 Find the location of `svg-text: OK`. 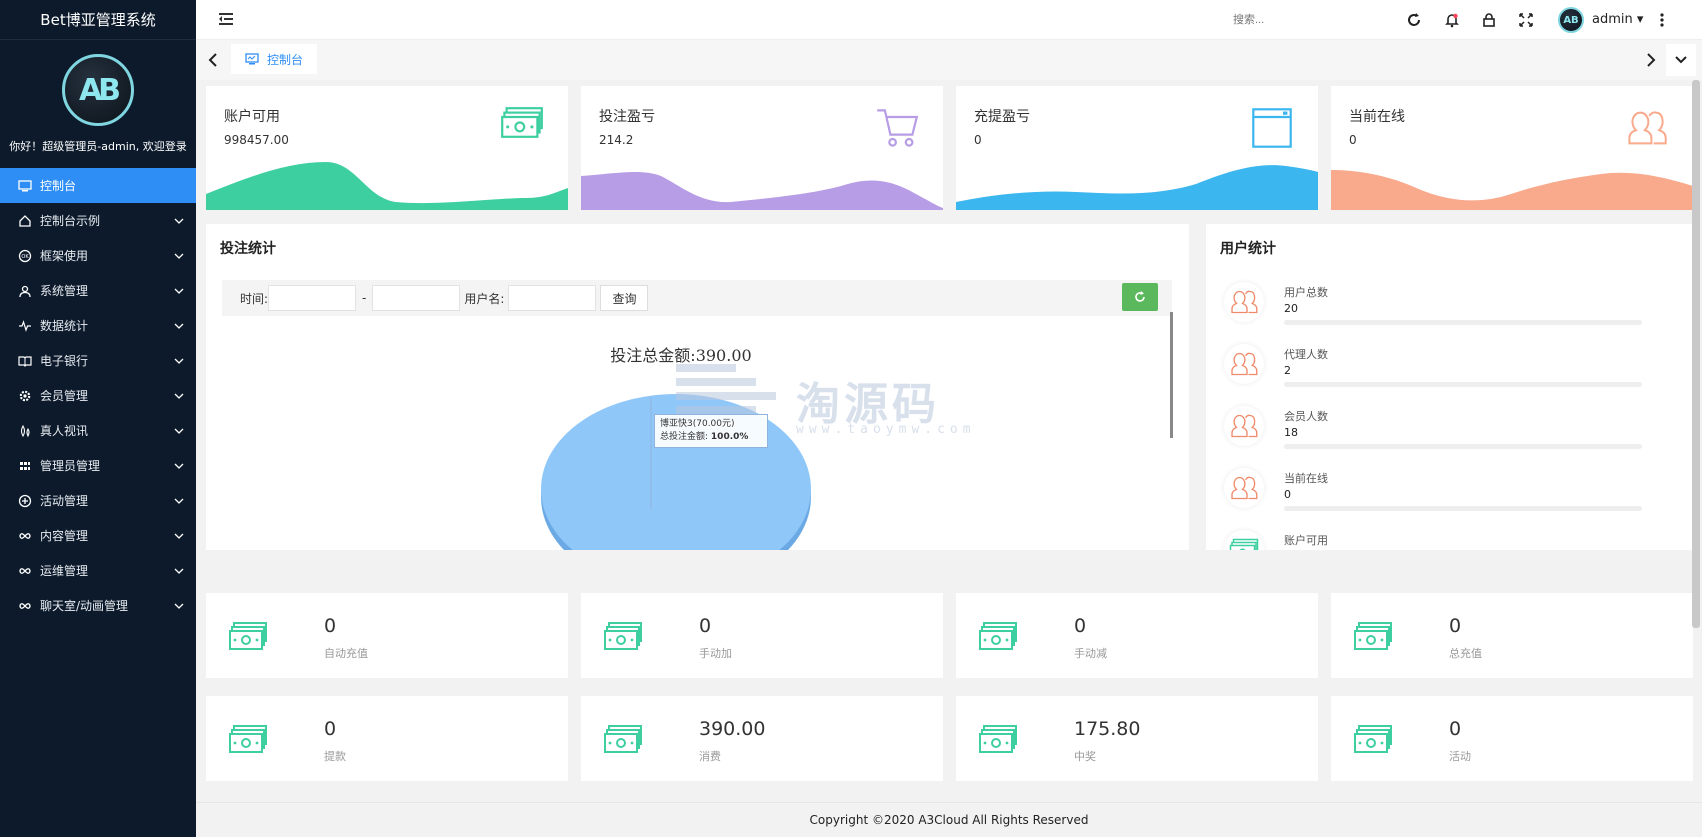

svg-text: OK is located at coordinates (25, 257).